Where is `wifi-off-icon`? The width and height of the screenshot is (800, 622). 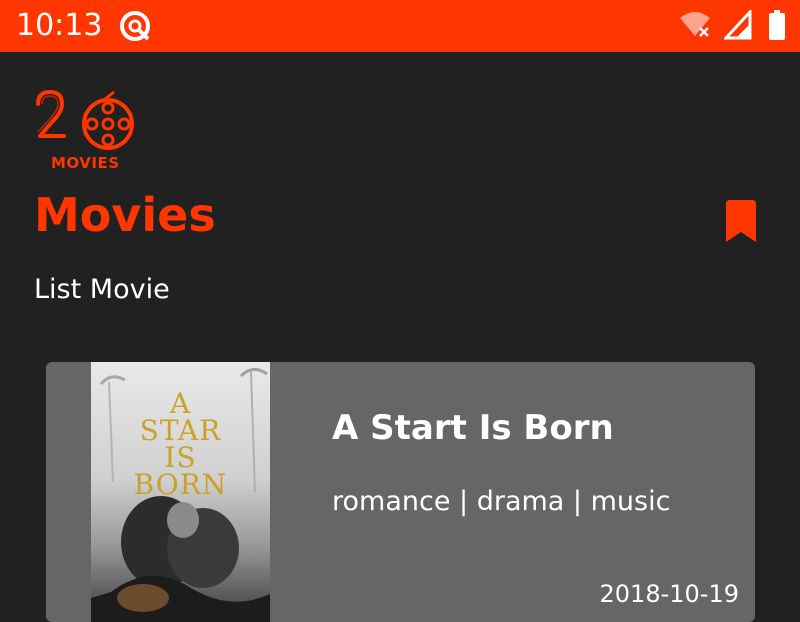
wifi-off-icon is located at coordinates (695, 24).